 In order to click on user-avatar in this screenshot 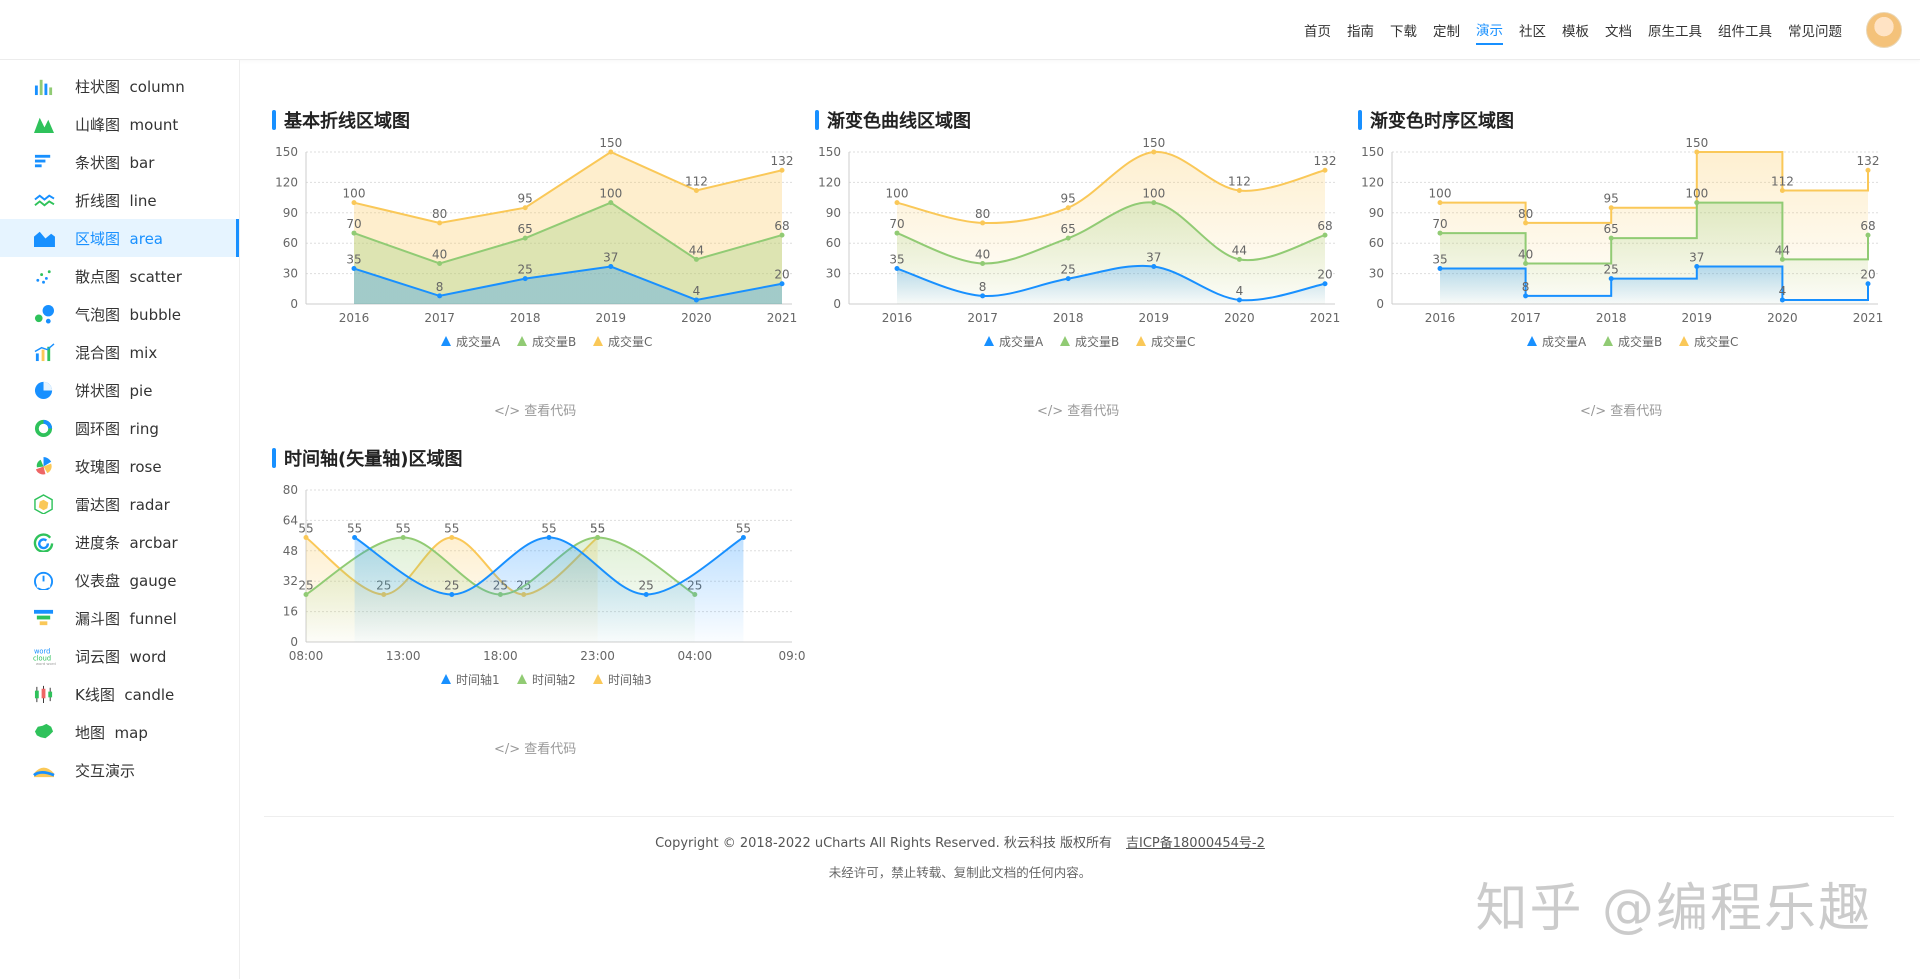, I will do `click(1884, 30)`.